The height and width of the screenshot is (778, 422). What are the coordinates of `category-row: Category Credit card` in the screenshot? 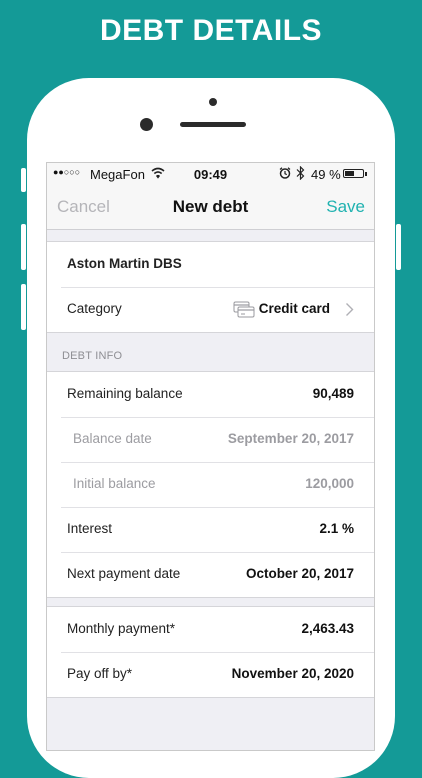 It's located at (210, 309).